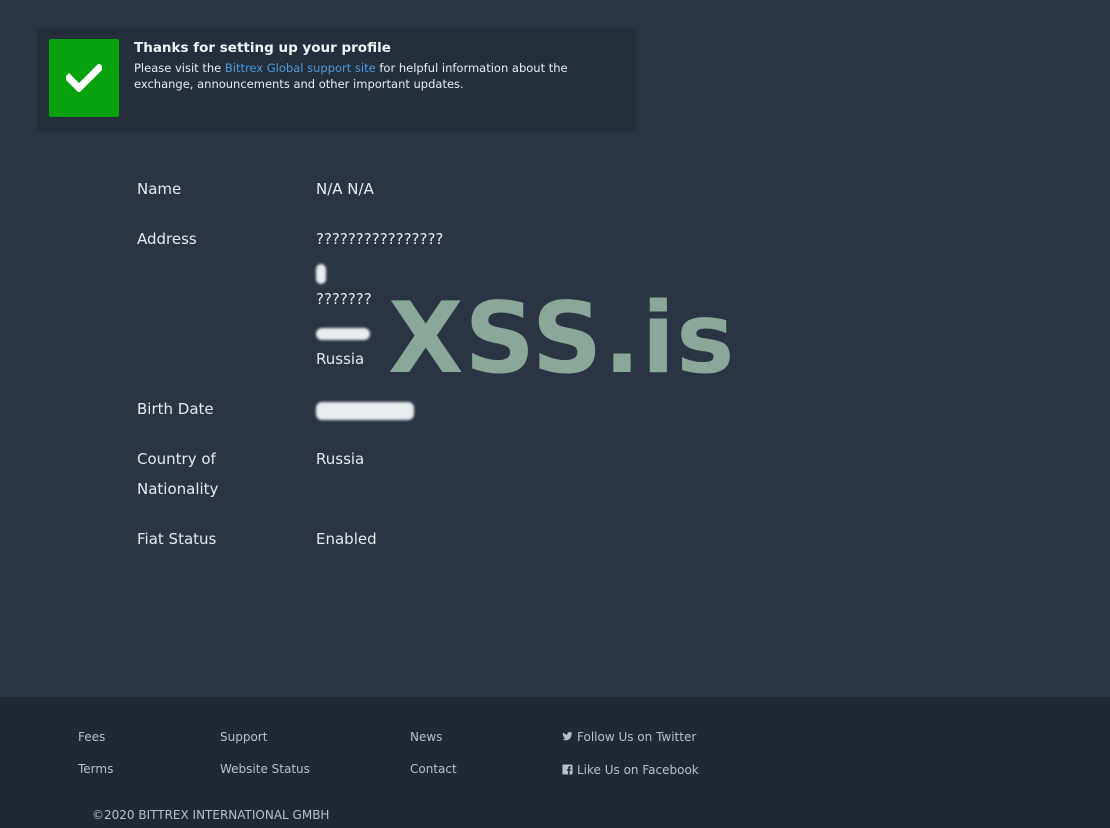 The width and height of the screenshot is (1110, 828). Describe the element at coordinates (91, 737) in the screenshot. I see `footer-link-fees: Fees` at that location.